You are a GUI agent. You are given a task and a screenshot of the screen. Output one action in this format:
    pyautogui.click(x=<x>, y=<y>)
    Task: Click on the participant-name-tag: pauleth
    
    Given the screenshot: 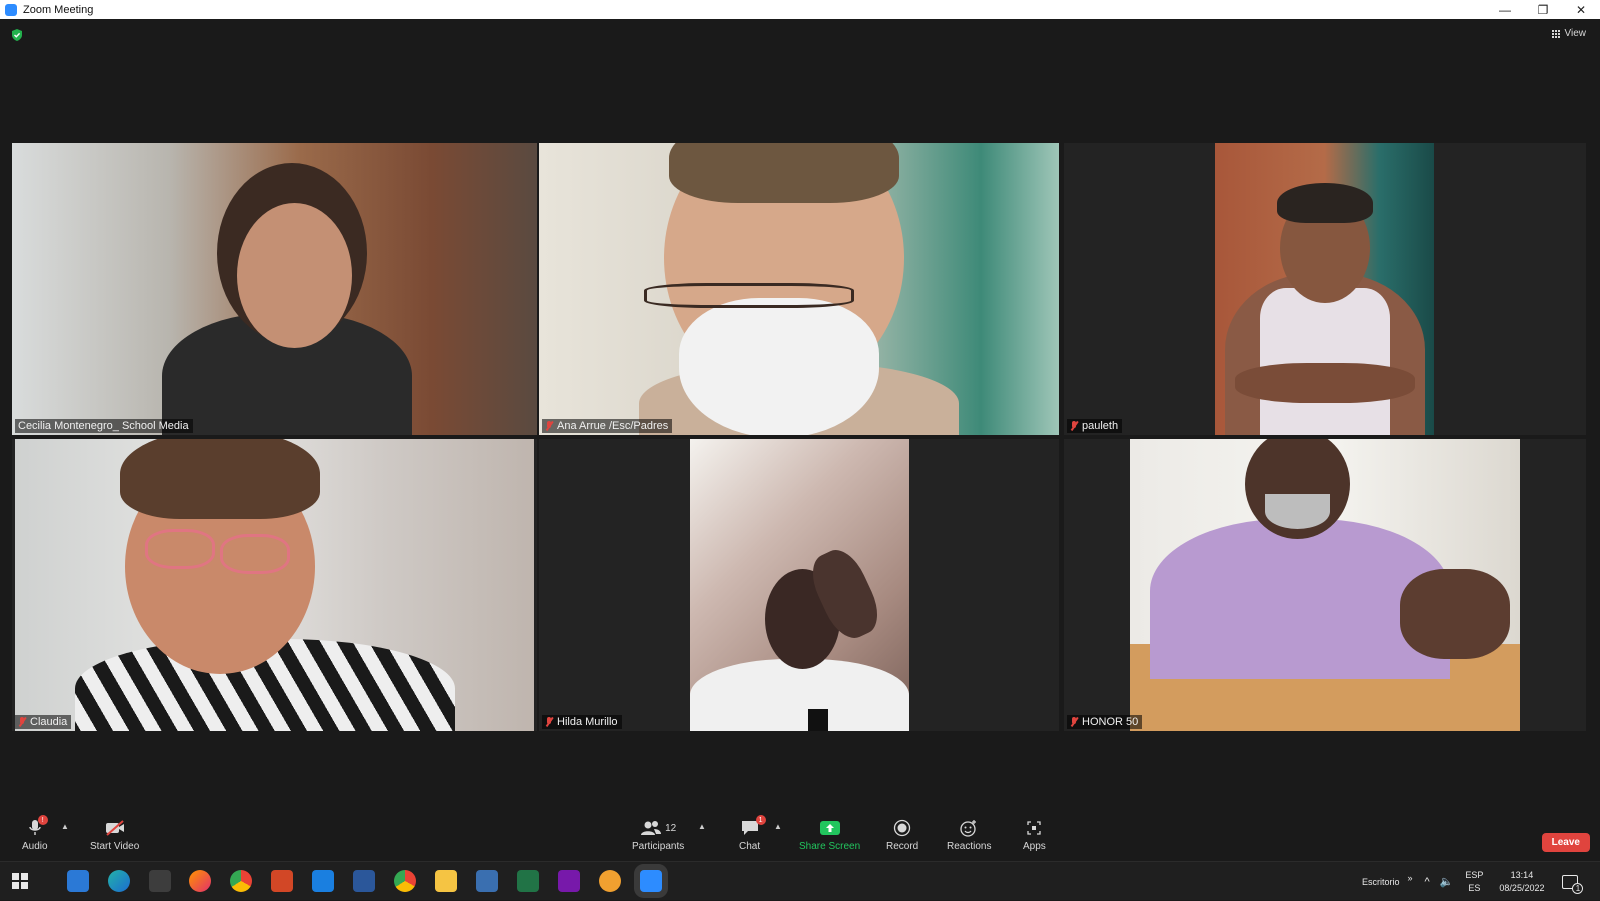 What is the action you would take?
    pyautogui.click(x=1095, y=426)
    